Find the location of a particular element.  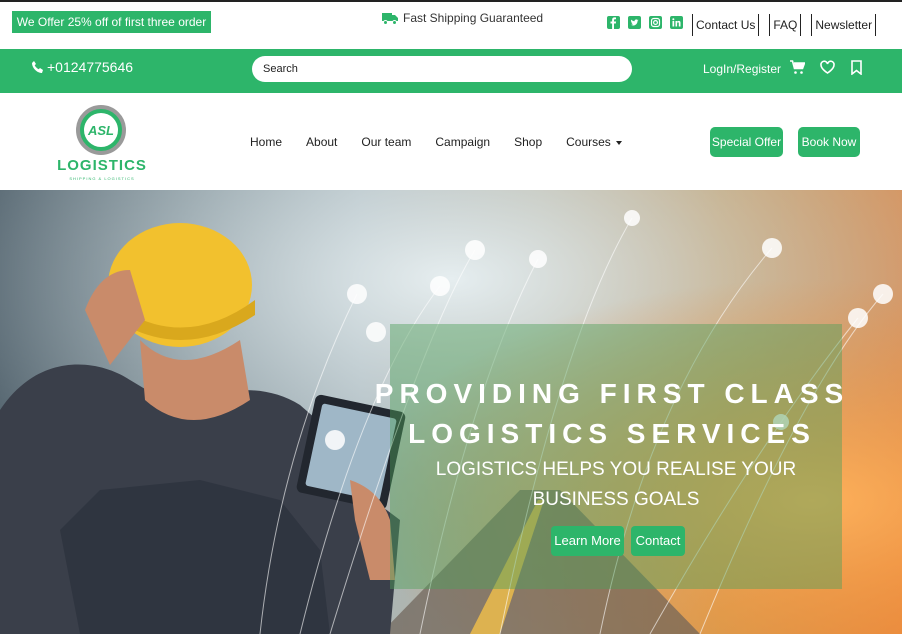

nav-item-shop: Shop is located at coordinates (528, 142).